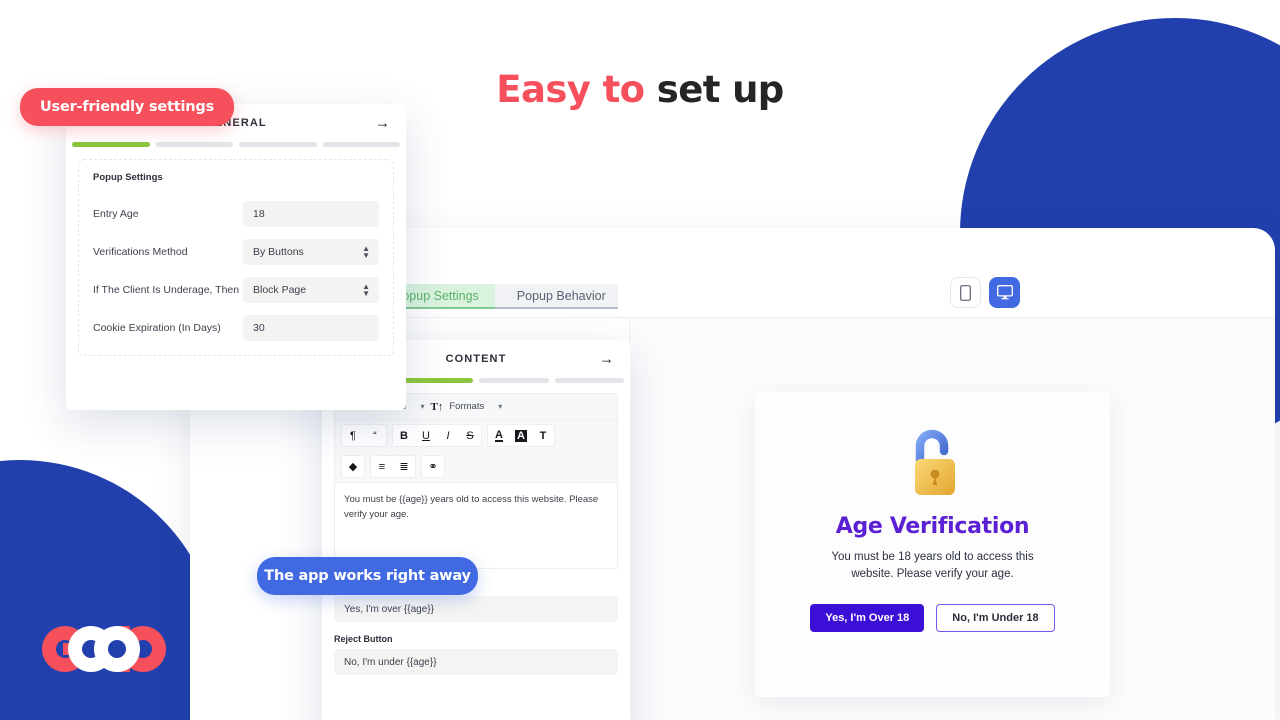 This screenshot has height=720, width=1280. I want to click on entry-age-input: 18, so click(311, 214).